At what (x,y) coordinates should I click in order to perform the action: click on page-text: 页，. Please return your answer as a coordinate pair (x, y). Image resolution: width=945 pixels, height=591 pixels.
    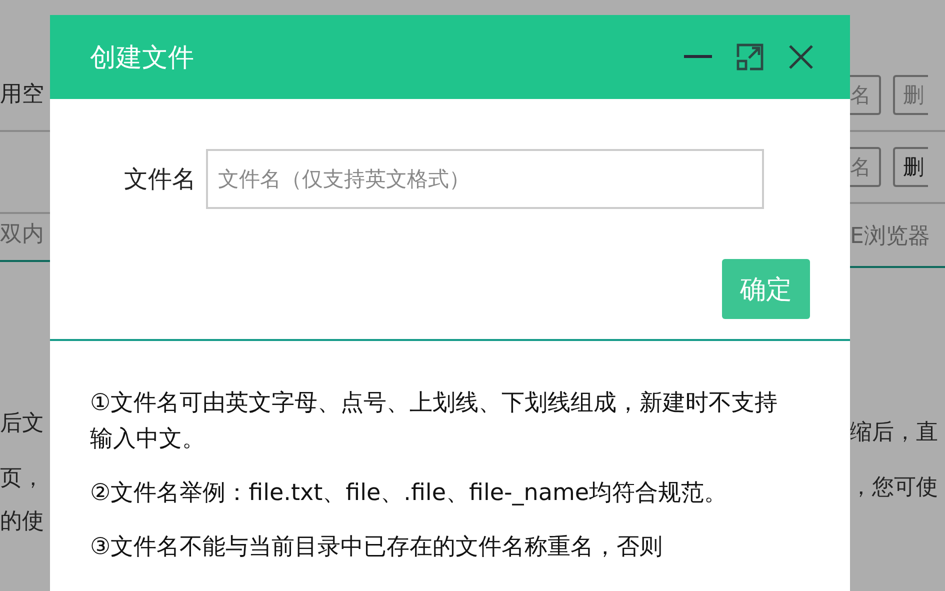
    Looking at the image, I should click on (22, 479).